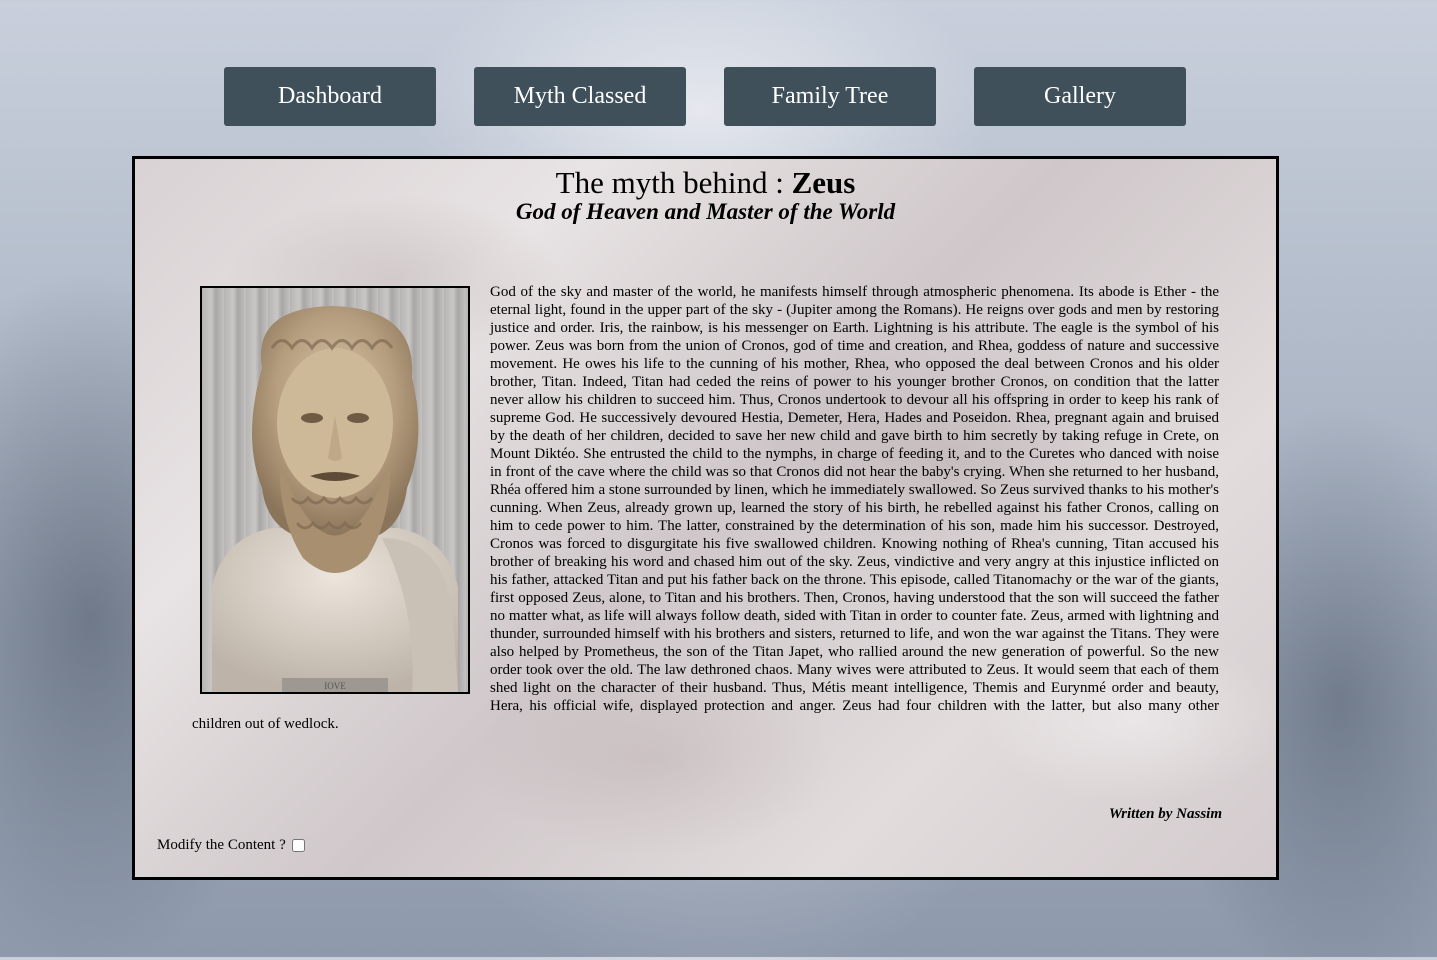  Describe the element at coordinates (335, 499) in the screenshot. I see `zeus-bust-icon: IOVE` at that location.